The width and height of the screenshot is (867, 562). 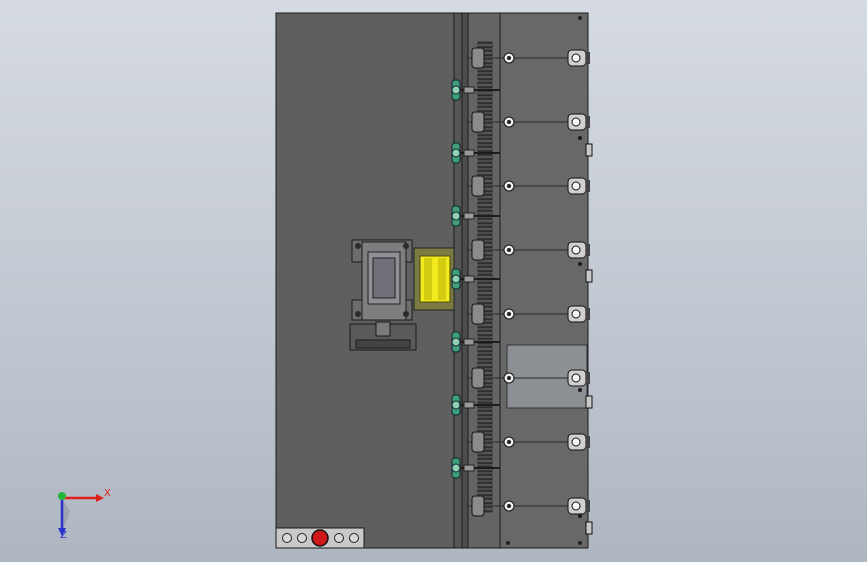 I want to click on corner-bolt-top, so click(x=580, y=18).